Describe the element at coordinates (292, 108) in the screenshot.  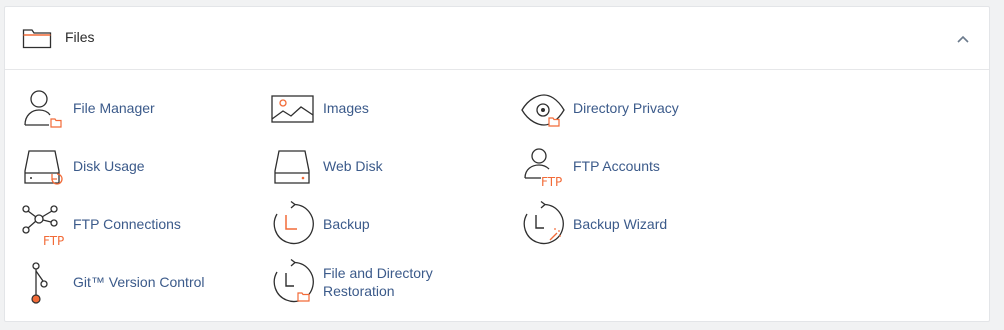
I see `images-icon` at that location.